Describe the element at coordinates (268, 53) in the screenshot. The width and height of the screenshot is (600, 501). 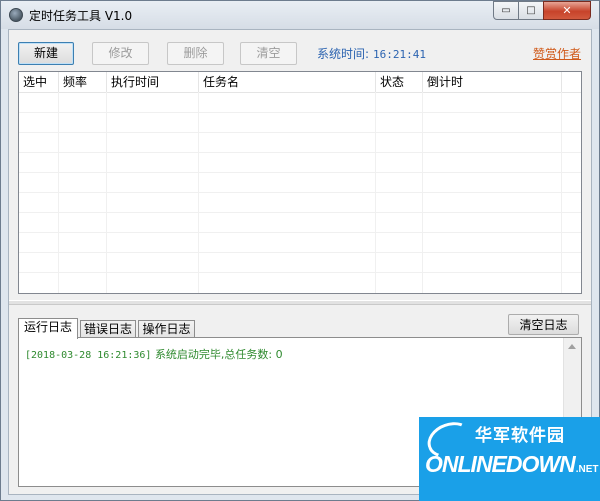
I see `clear-button: 清空` at that location.